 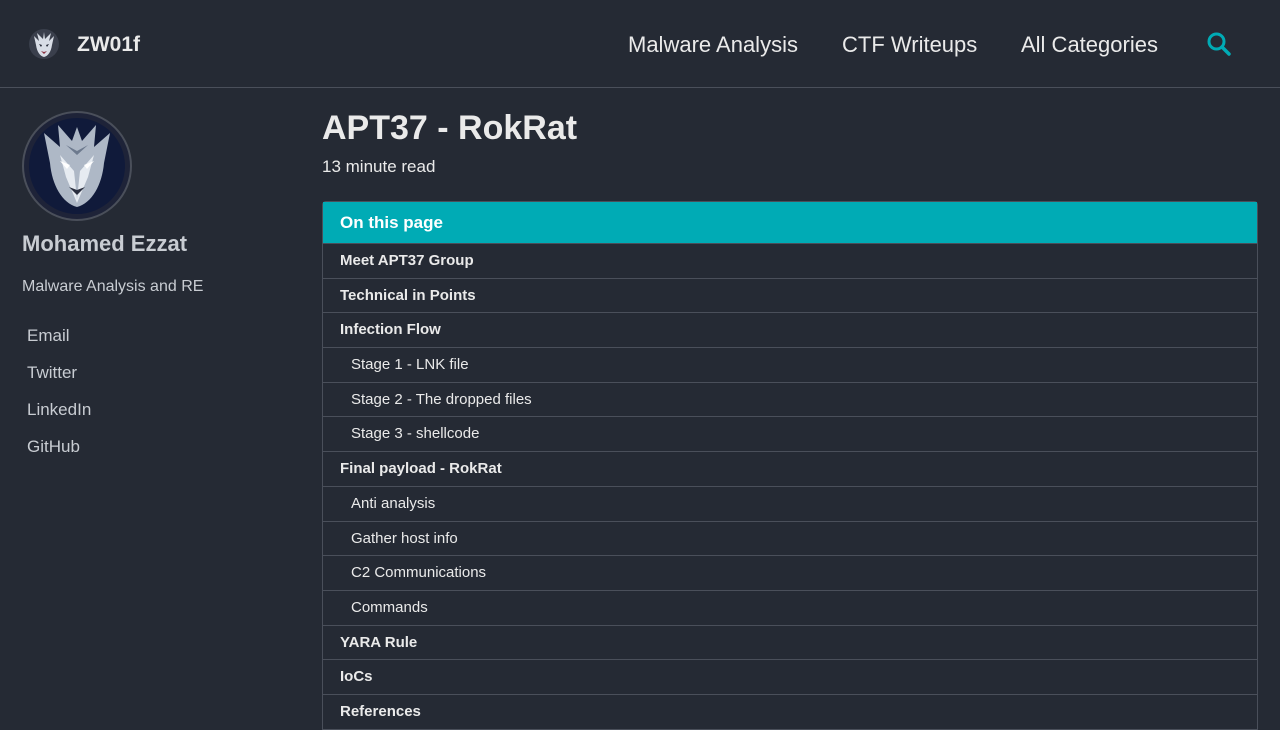 I want to click on author-link-email: Email, so click(x=48, y=336).